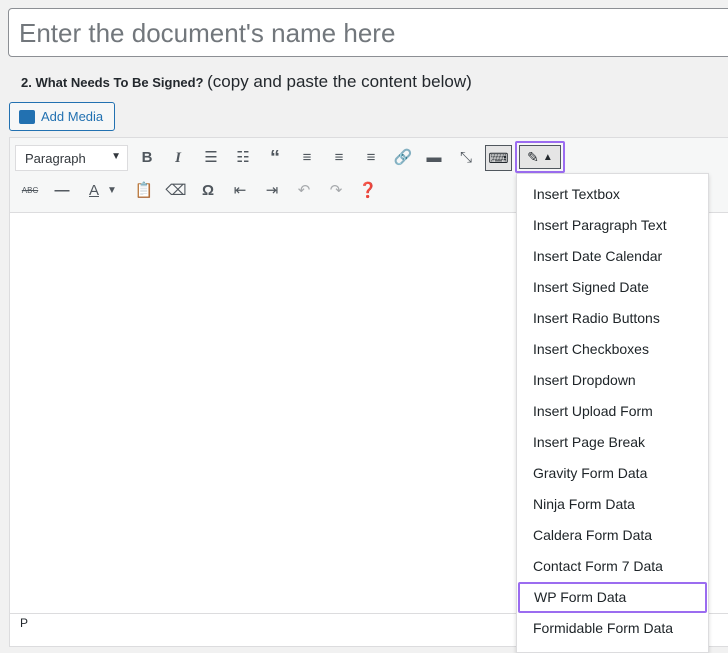  I want to click on add-media-button: Add Media, so click(62, 116).